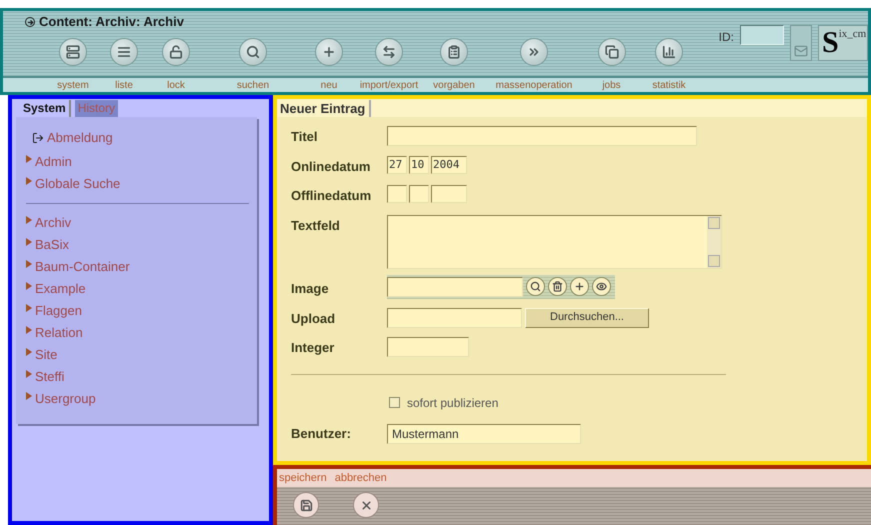 This screenshot has height=525, width=871. What do you see at coordinates (542, 136) in the screenshot?
I see `title-field` at bounding box center [542, 136].